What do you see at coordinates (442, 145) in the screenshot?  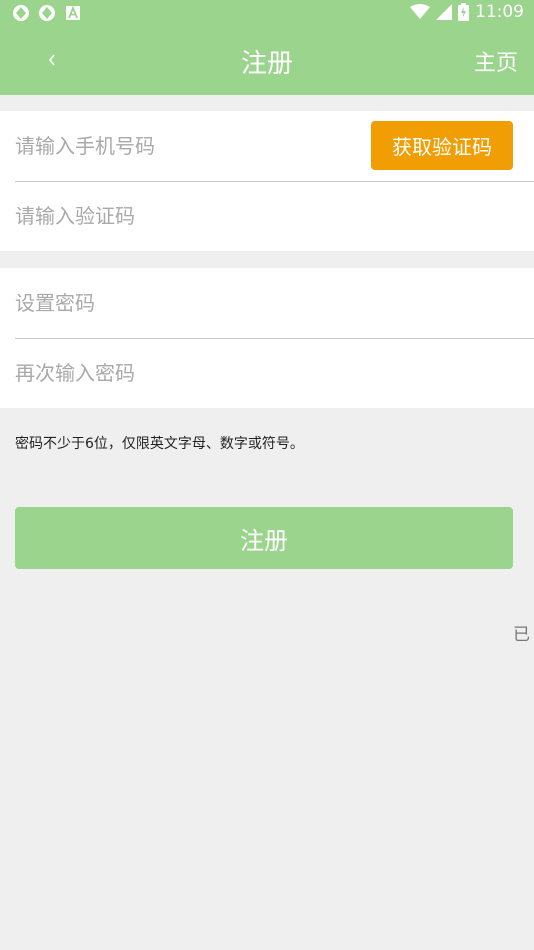 I see `get-code-button: 获取验证码` at bounding box center [442, 145].